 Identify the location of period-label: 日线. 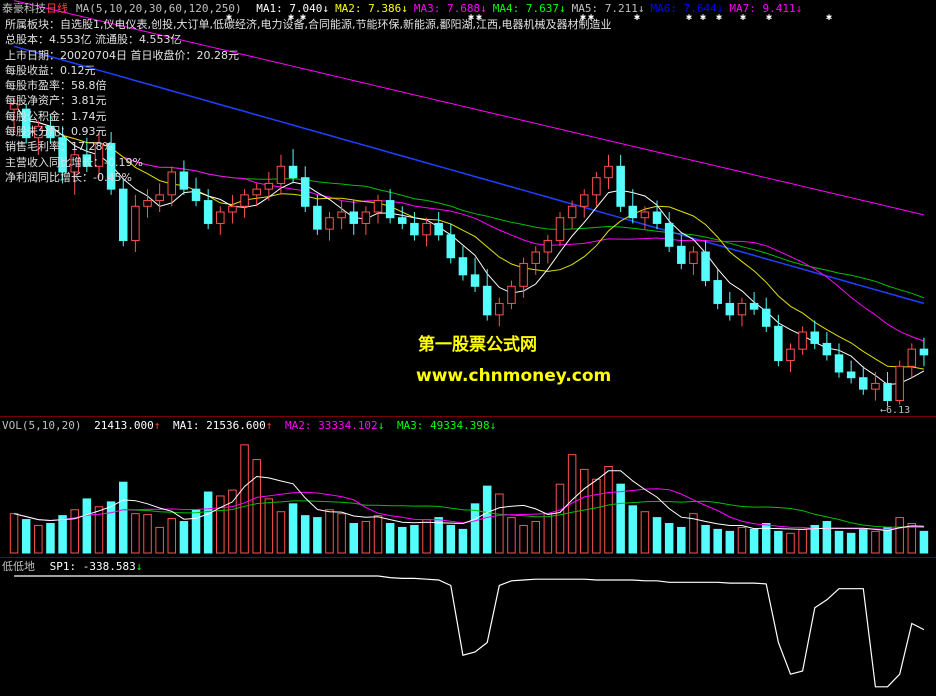
(57, 8).